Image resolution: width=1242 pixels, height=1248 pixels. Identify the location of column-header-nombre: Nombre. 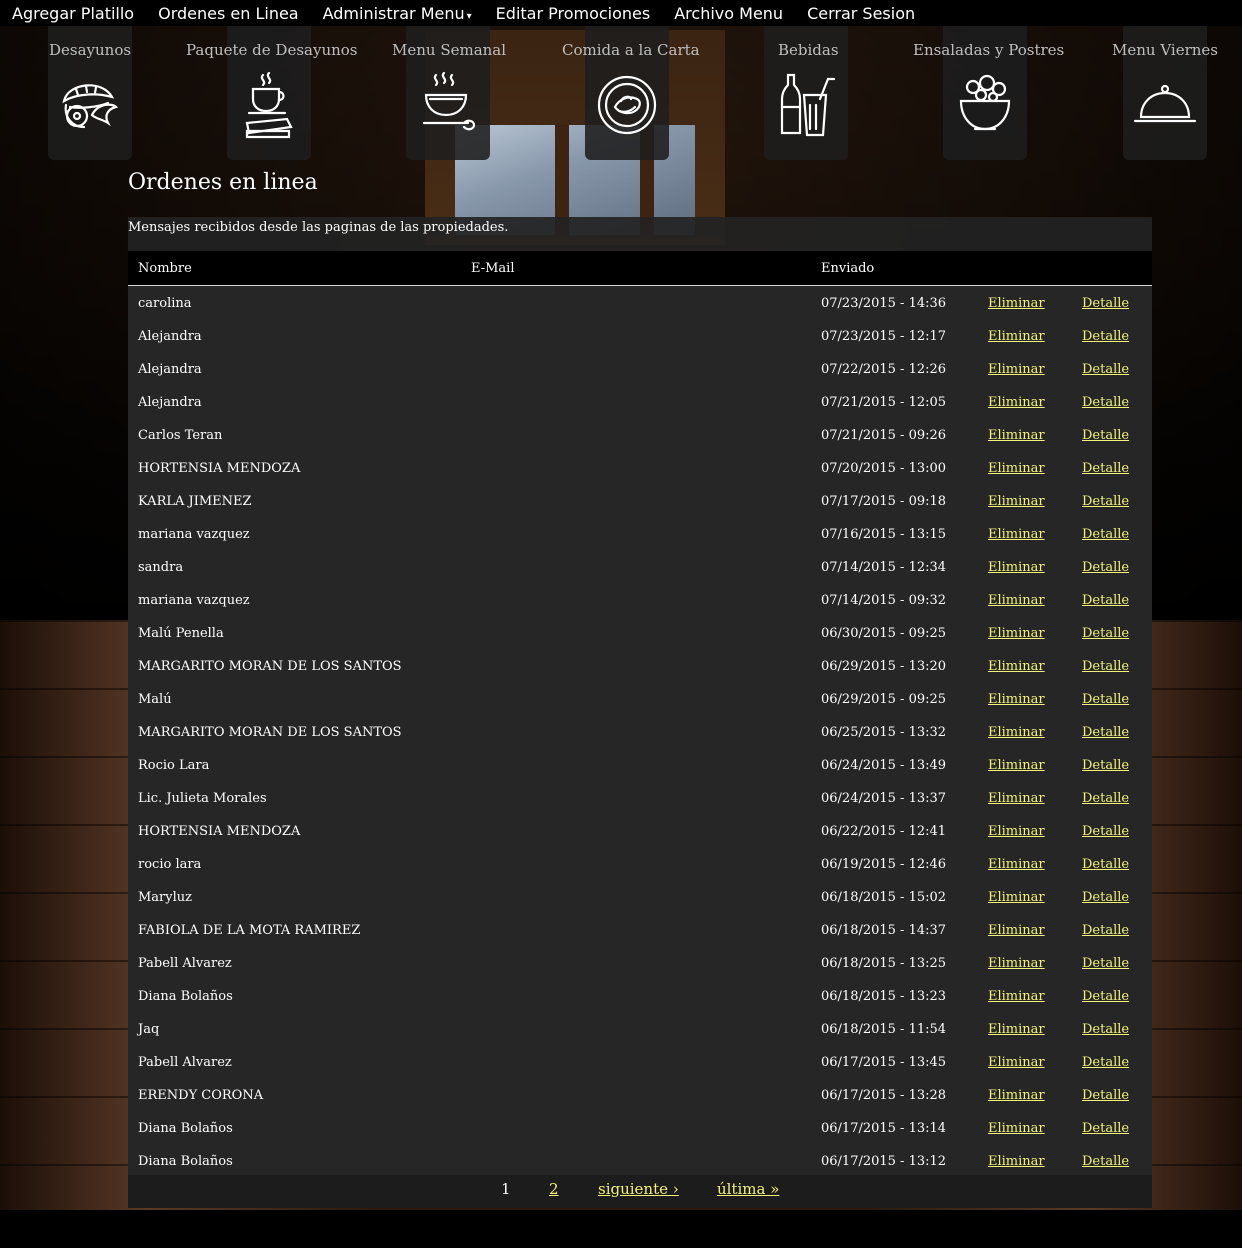
(165, 268).